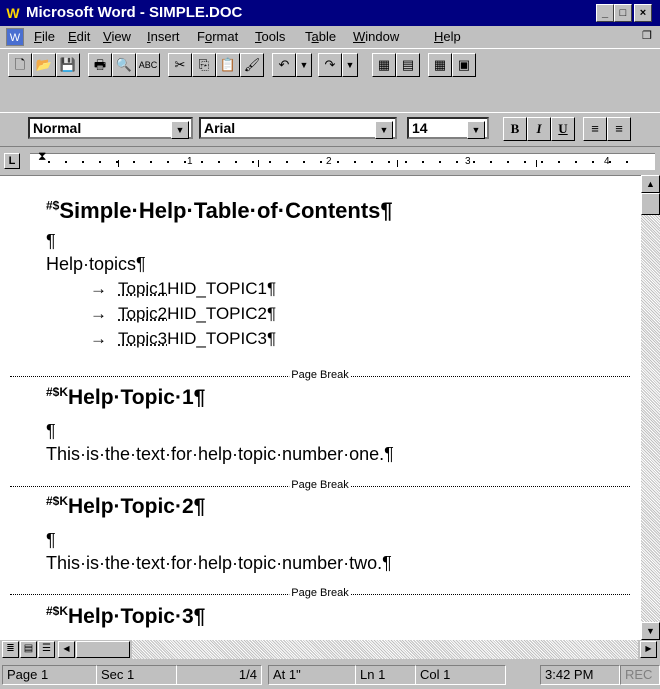 The height and width of the screenshot is (689, 660). Describe the element at coordinates (124, 65) in the screenshot. I see `print-preview-icon: 🔍` at that location.